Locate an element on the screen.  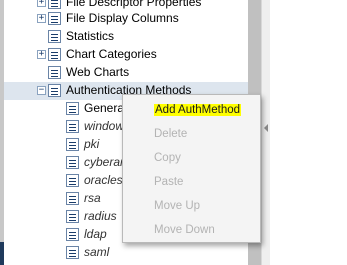
menu-item-label: Delete is located at coordinates (171, 134).